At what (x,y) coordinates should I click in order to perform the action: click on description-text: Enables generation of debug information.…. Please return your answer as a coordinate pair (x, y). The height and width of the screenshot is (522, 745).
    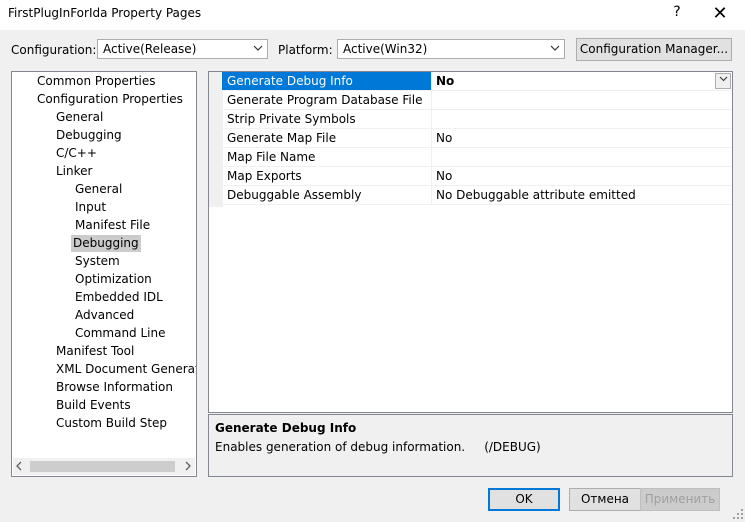
    Looking at the image, I should click on (378, 447).